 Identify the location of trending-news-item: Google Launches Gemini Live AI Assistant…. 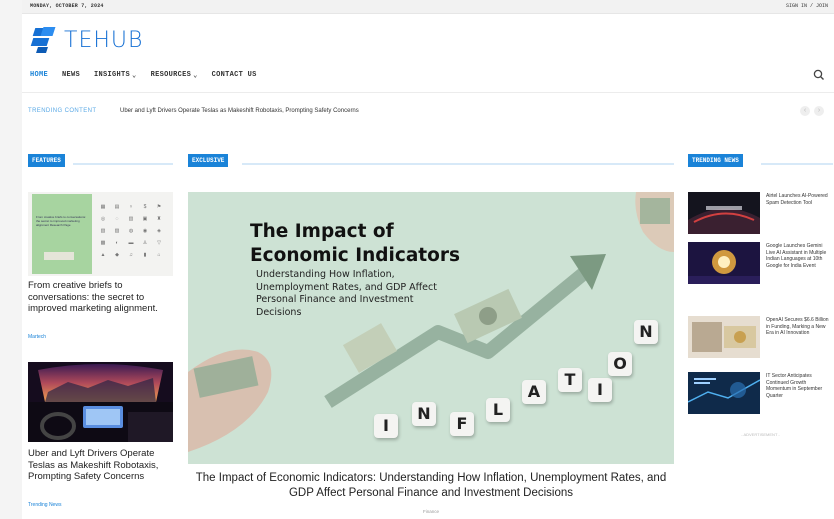
(760, 264).